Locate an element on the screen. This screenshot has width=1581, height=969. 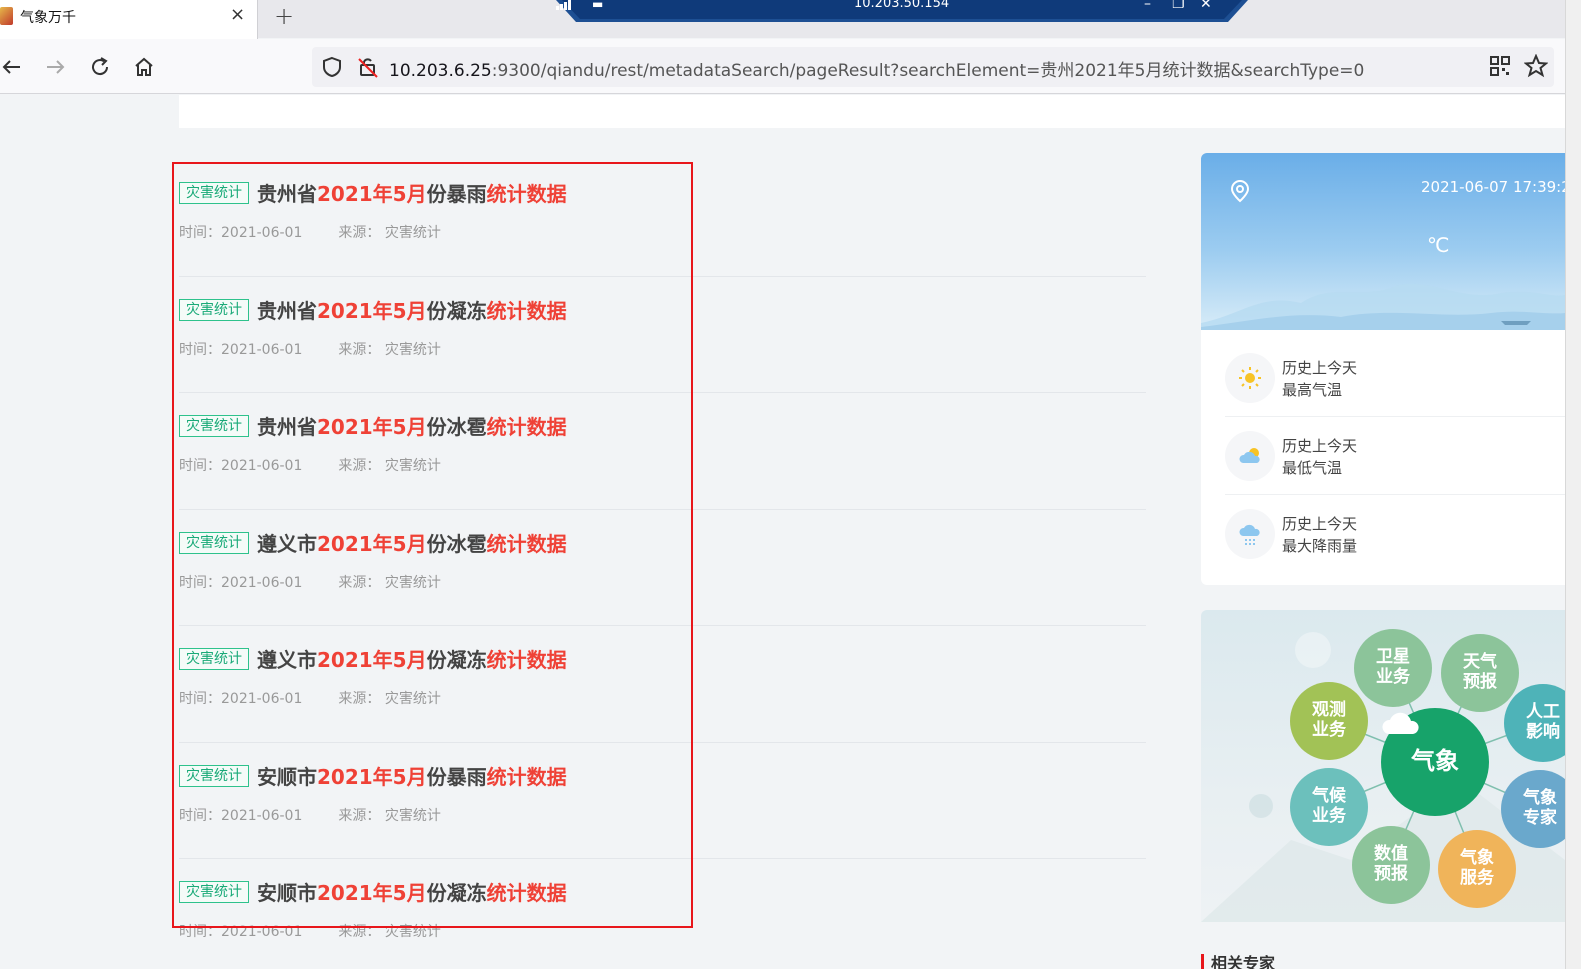
heading-accent-bar is located at coordinates (1202, 961).